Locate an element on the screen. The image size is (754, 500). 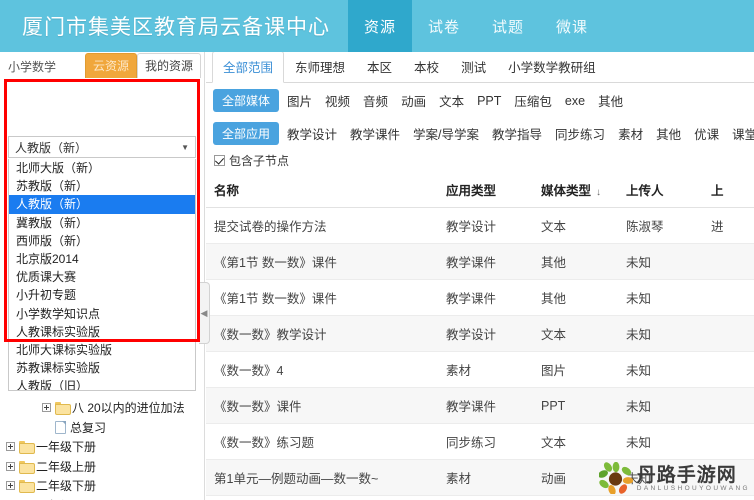
version-option-3: 冀教版（新） is located at coordinates (102, 223).